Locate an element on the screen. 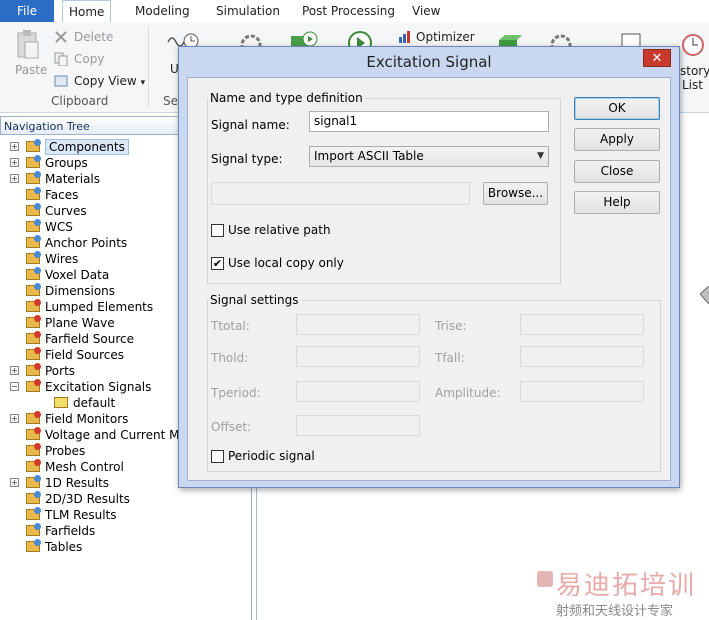 Image resolution: width=709 pixels, height=620 pixels. help-button: Help is located at coordinates (617, 202).